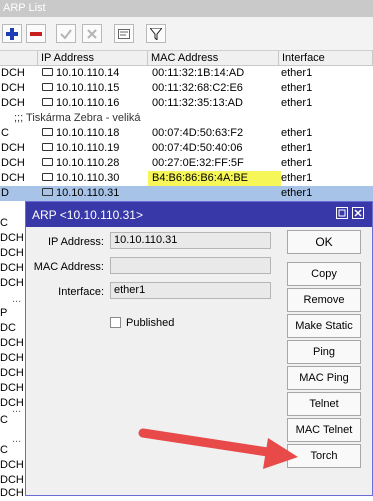 This screenshot has height=501, width=373. I want to click on arrow-shaft, so click(208, 443).